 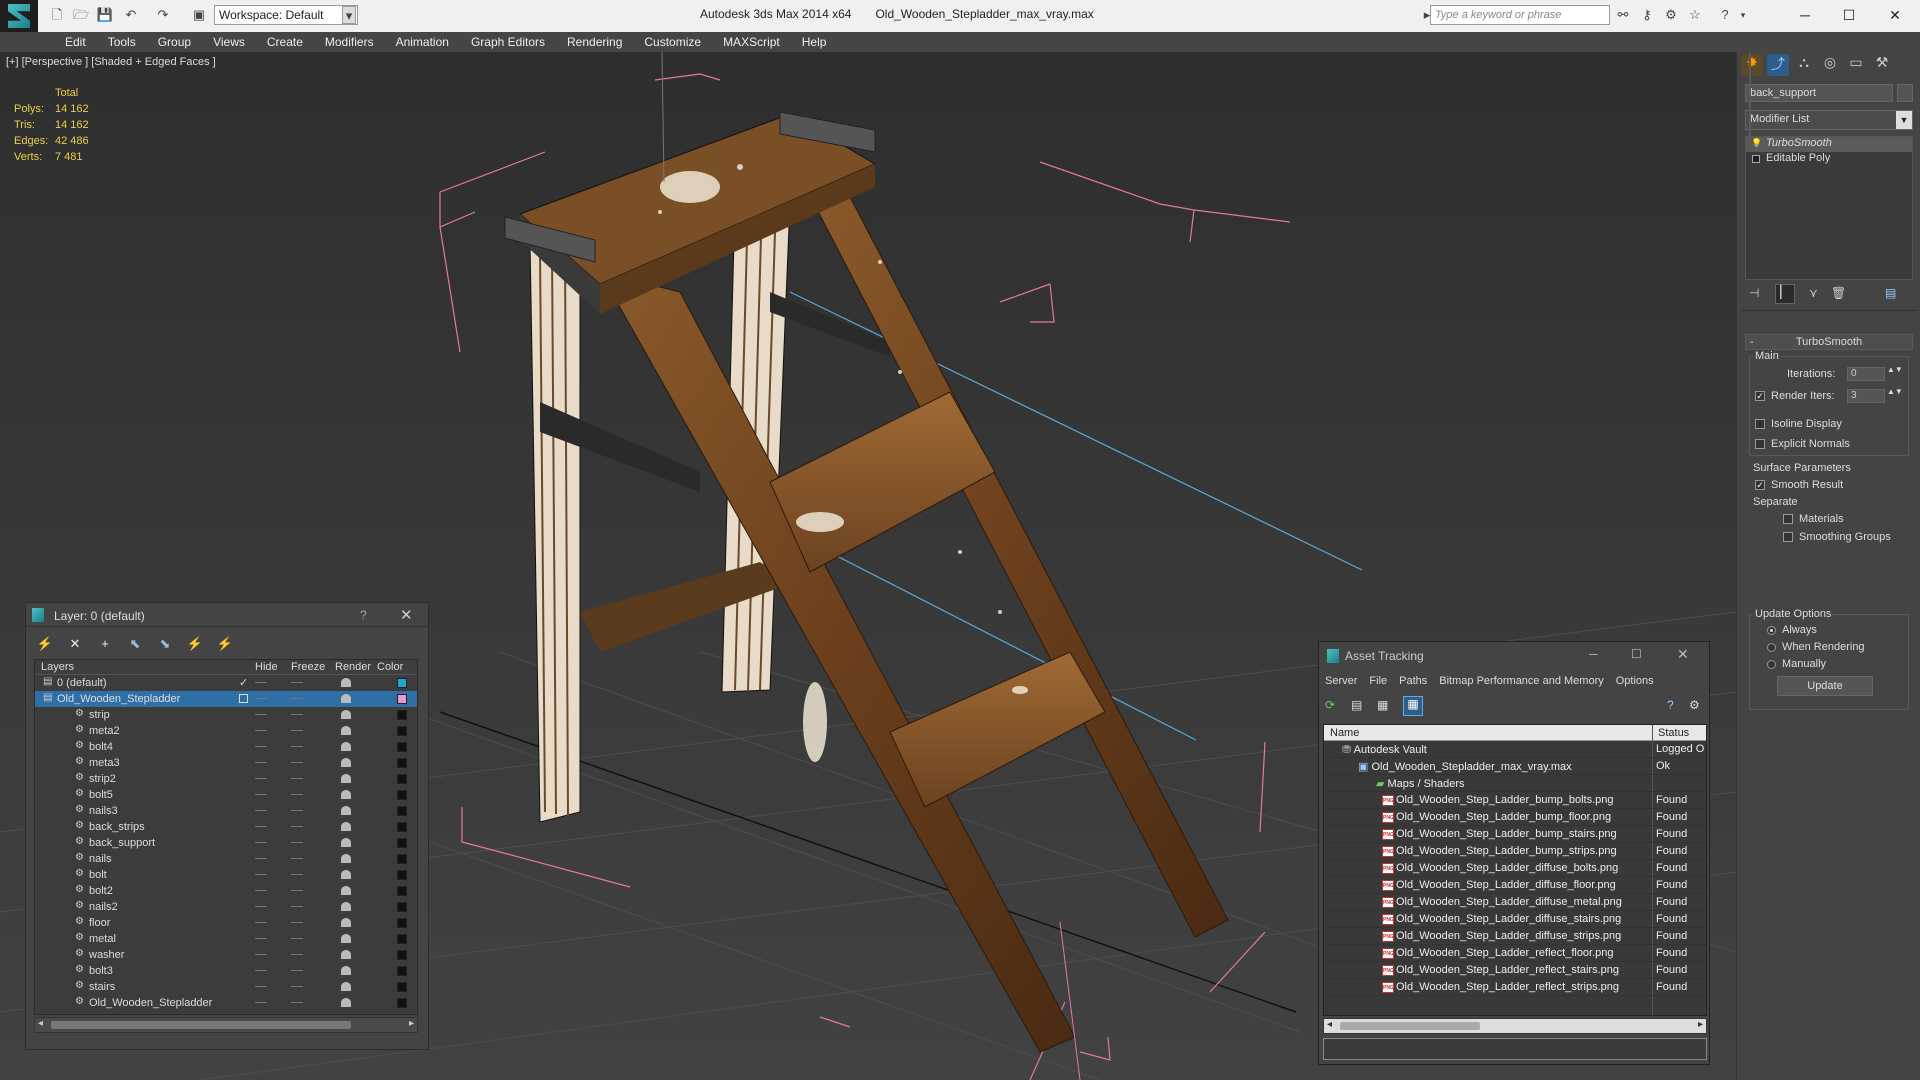 What do you see at coordinates (751, 42) in the screenshot?
I see `menu-maxscript: MAXScript` at bounding box center [751, 42].